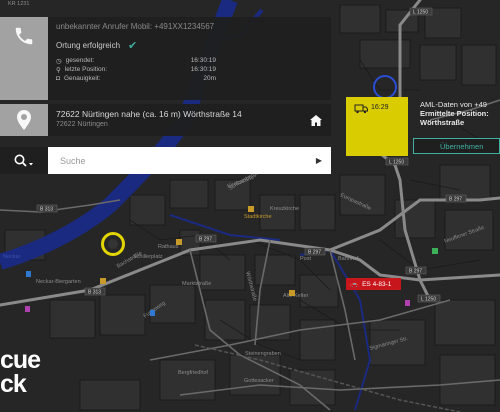 Image resolution: width=500 pixels, height=412 pixels. Describe the element at coordinates (82, 78) in the screenshot. I see `row-label: Genauigkeit:` at that location.